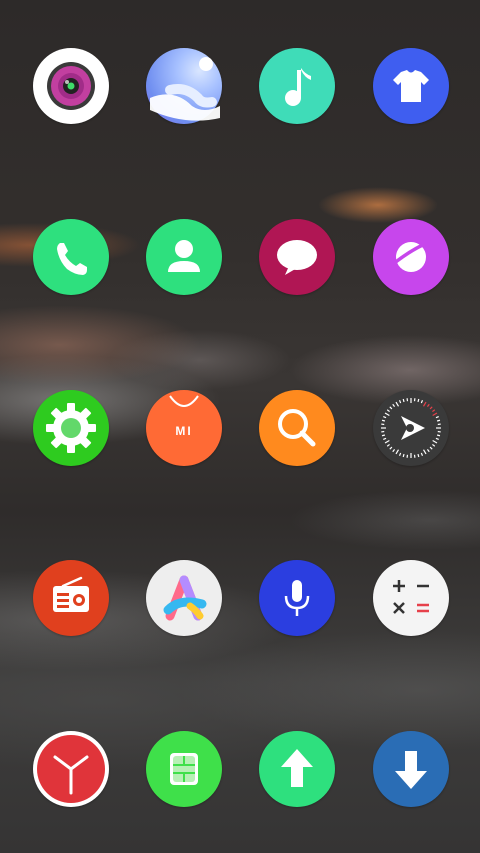 The height and width of the screenshot is (853, 480). I want to click on settings-app, so click(71, 428).